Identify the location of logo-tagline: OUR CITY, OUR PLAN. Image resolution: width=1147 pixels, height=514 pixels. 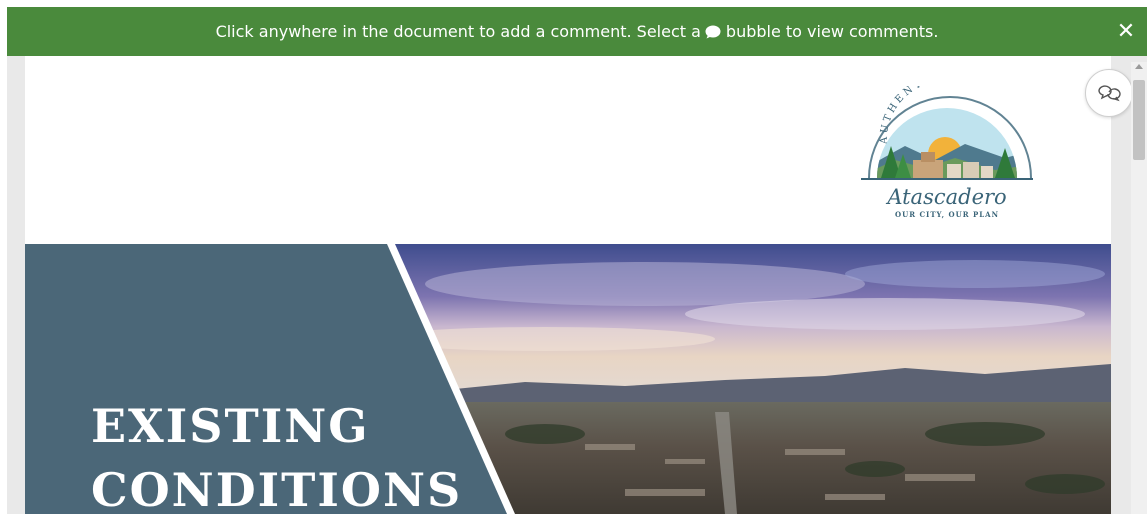
(947, 214).